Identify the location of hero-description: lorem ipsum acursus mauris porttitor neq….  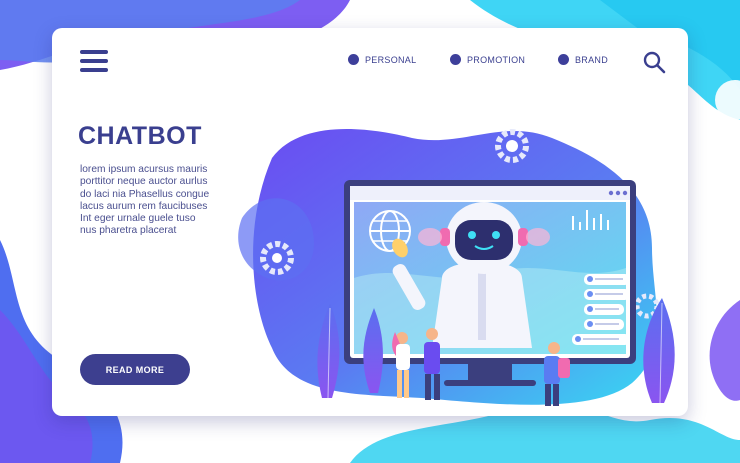
(145, 200).